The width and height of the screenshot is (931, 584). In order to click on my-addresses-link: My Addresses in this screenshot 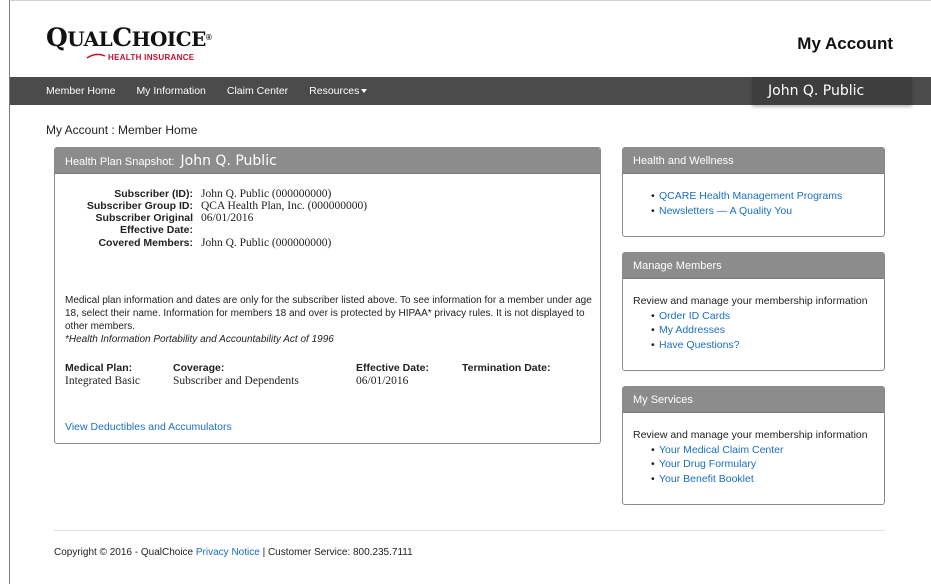, I will do `click(692, 330)`.